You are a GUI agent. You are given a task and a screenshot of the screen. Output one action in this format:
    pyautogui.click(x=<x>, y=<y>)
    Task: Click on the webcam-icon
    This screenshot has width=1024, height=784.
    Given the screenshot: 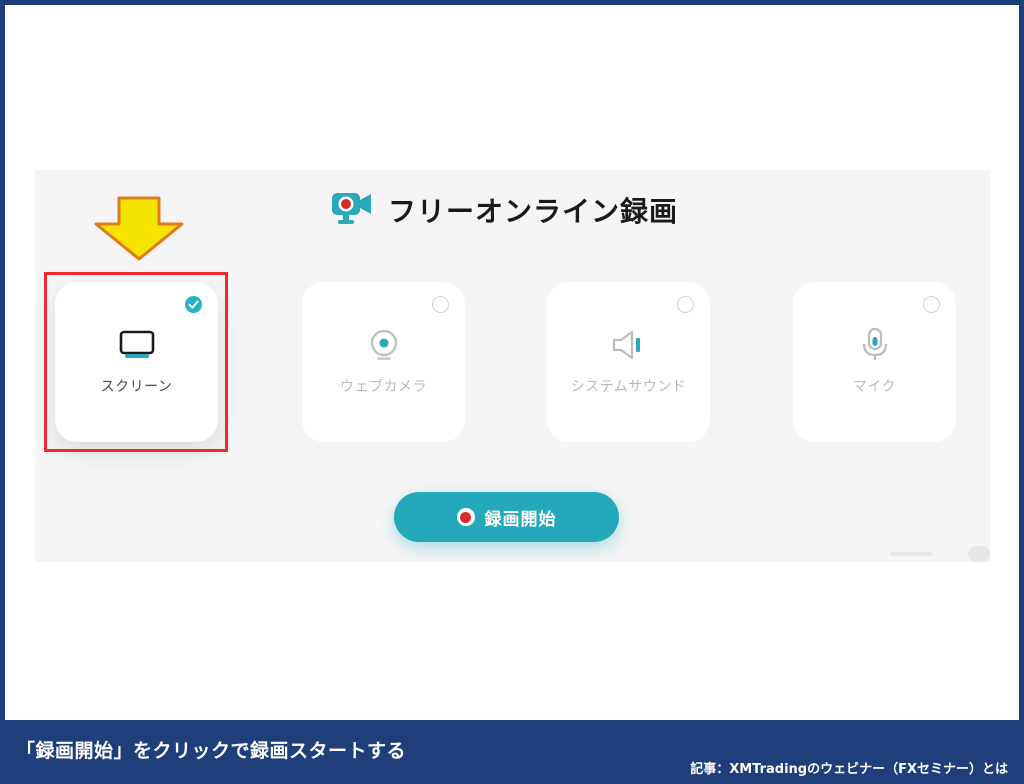 What is the action you would take?
    pyautogui.click(x=384, y=345)
    